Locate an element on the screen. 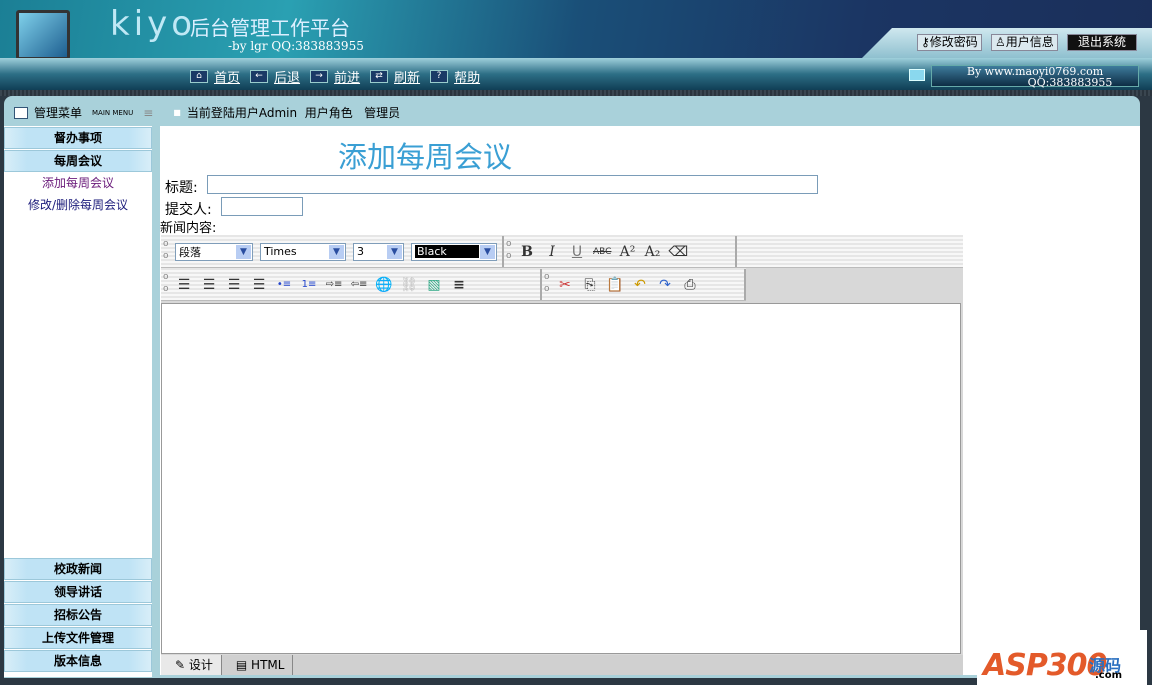  key-icon: ⚷ is located at coordinates (925, 42).